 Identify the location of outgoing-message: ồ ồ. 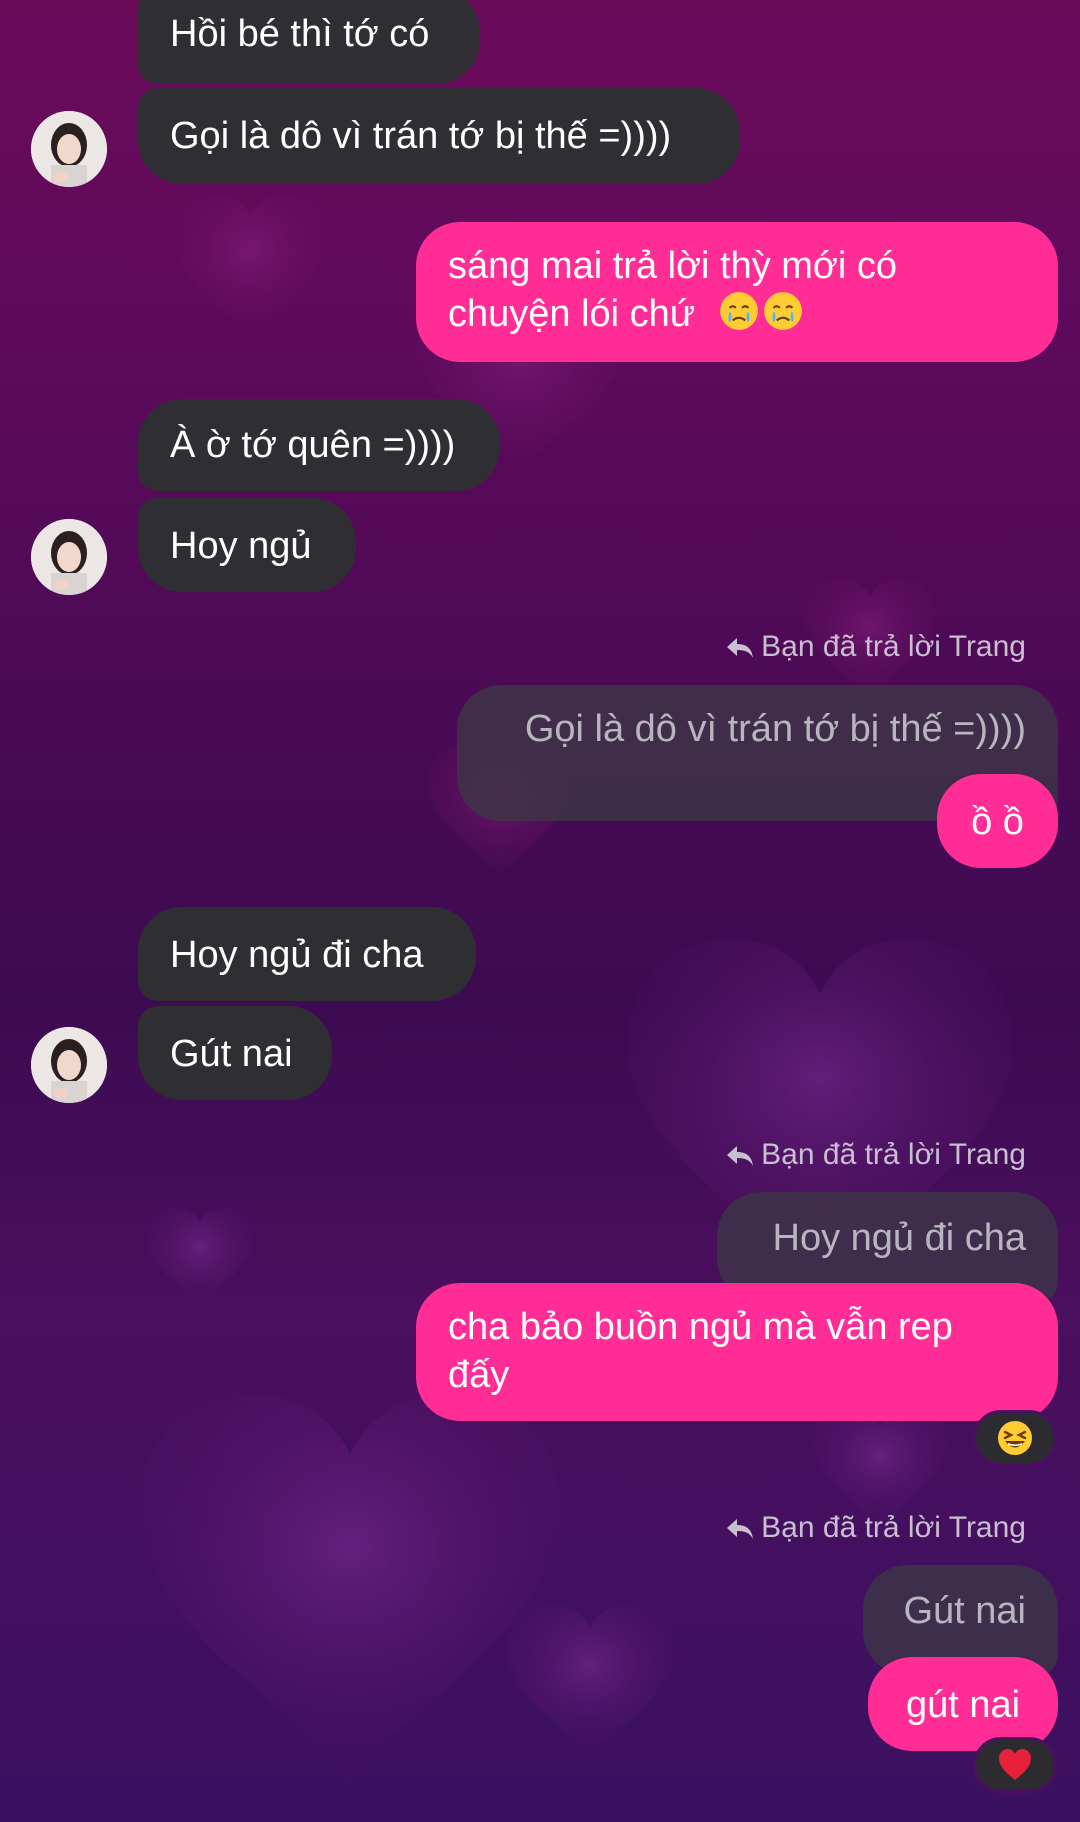
(997, 821).